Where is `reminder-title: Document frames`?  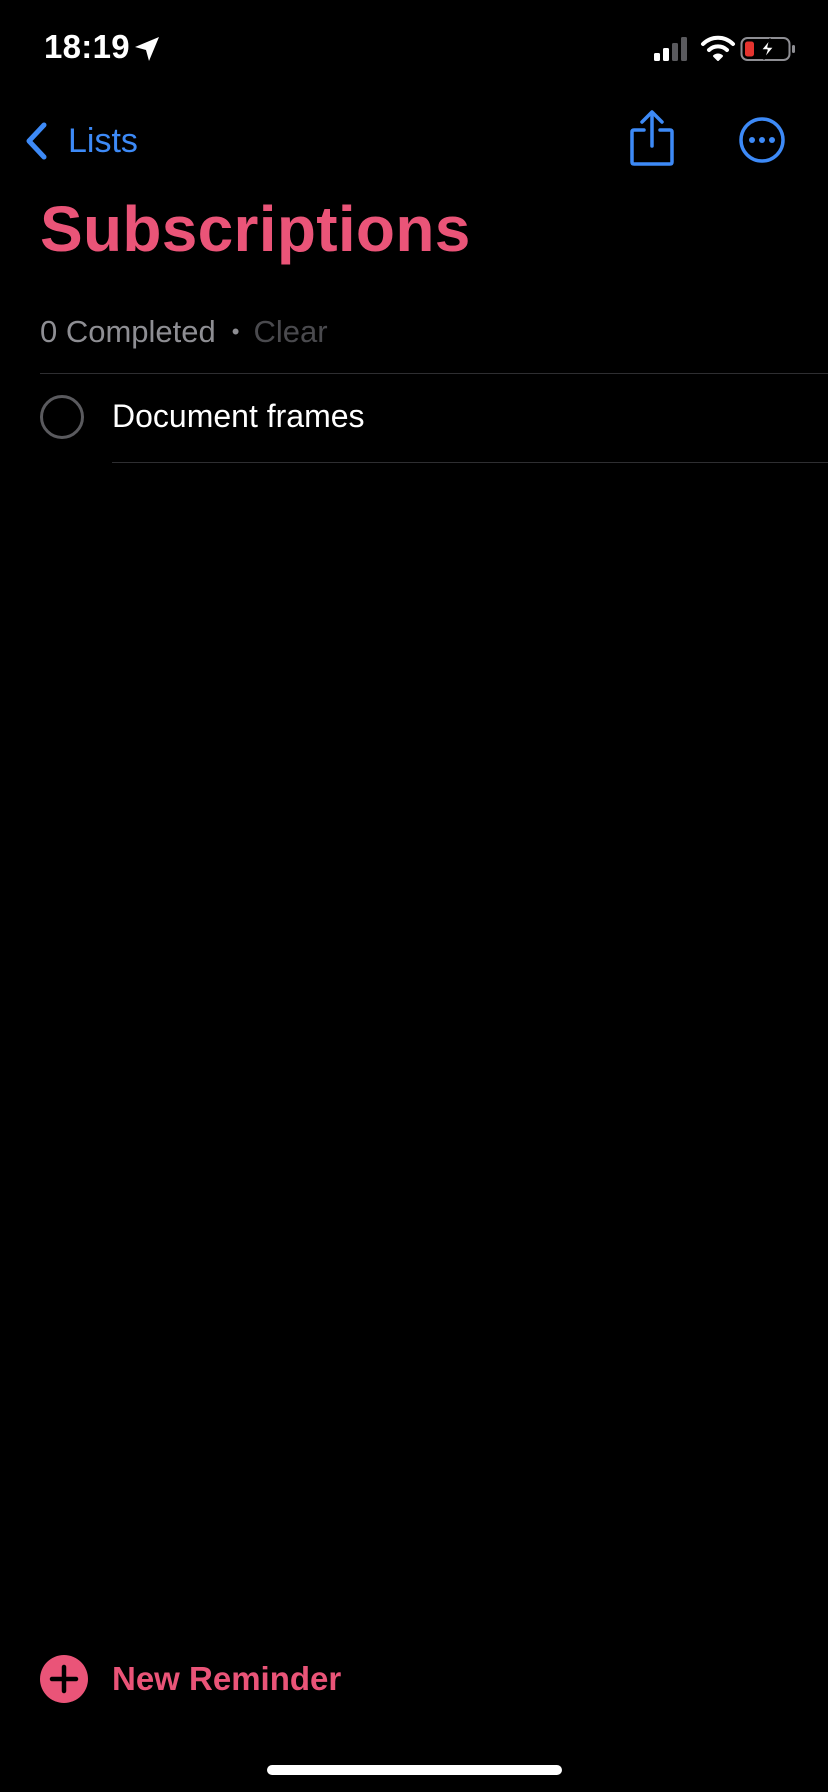 reminder-title: Document frames is located at coordinates (238, 416).